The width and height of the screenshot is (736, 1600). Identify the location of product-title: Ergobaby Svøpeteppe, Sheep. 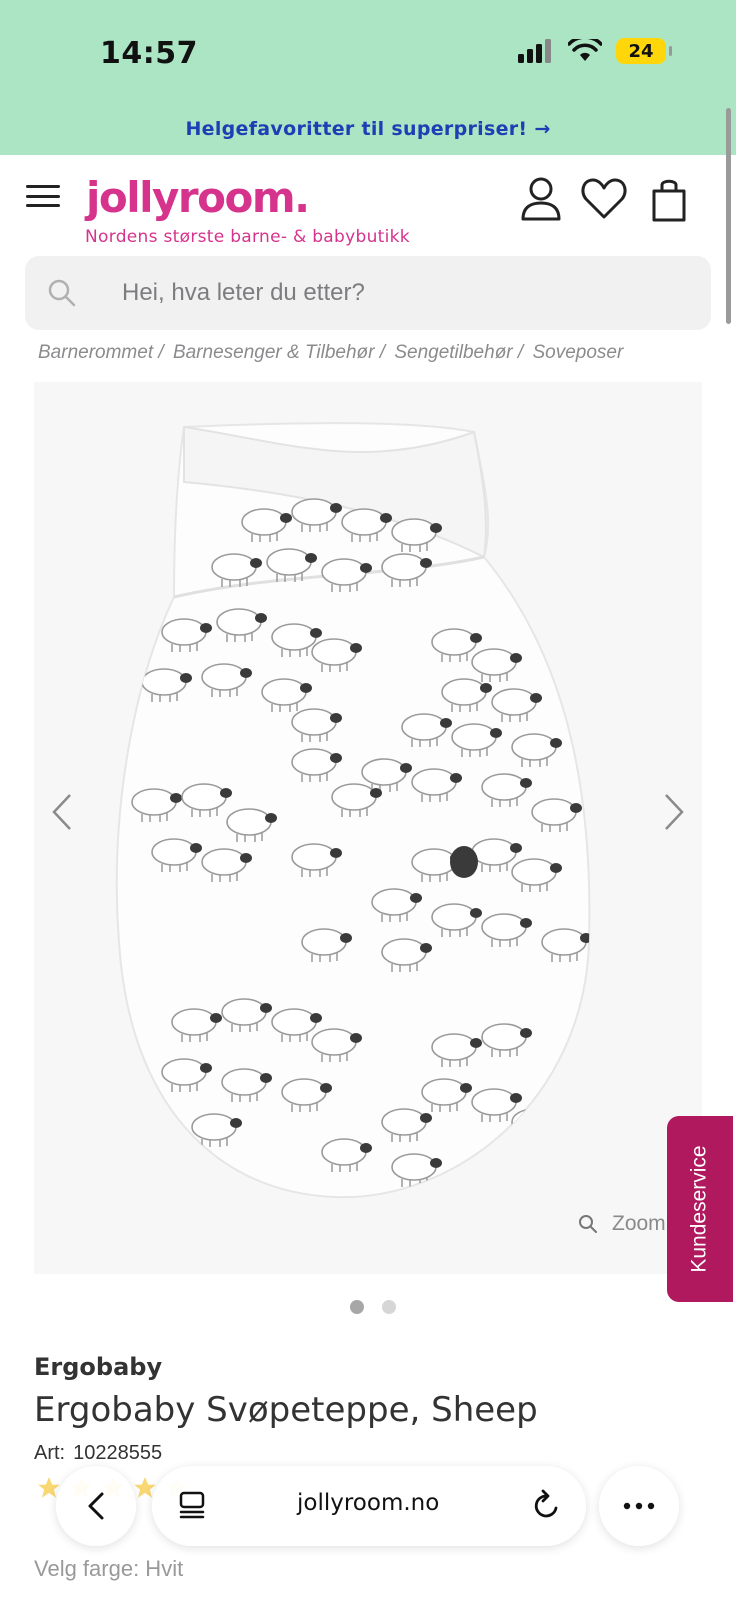
(286, 1410).